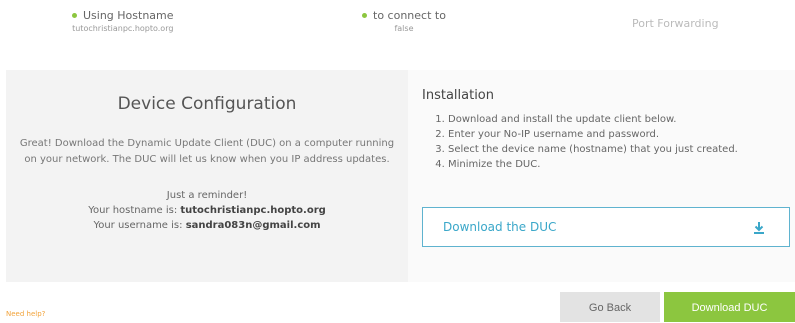 This screenshot has width=795, height=323. I want to click on installation-title: Installation, so click(458, 95).